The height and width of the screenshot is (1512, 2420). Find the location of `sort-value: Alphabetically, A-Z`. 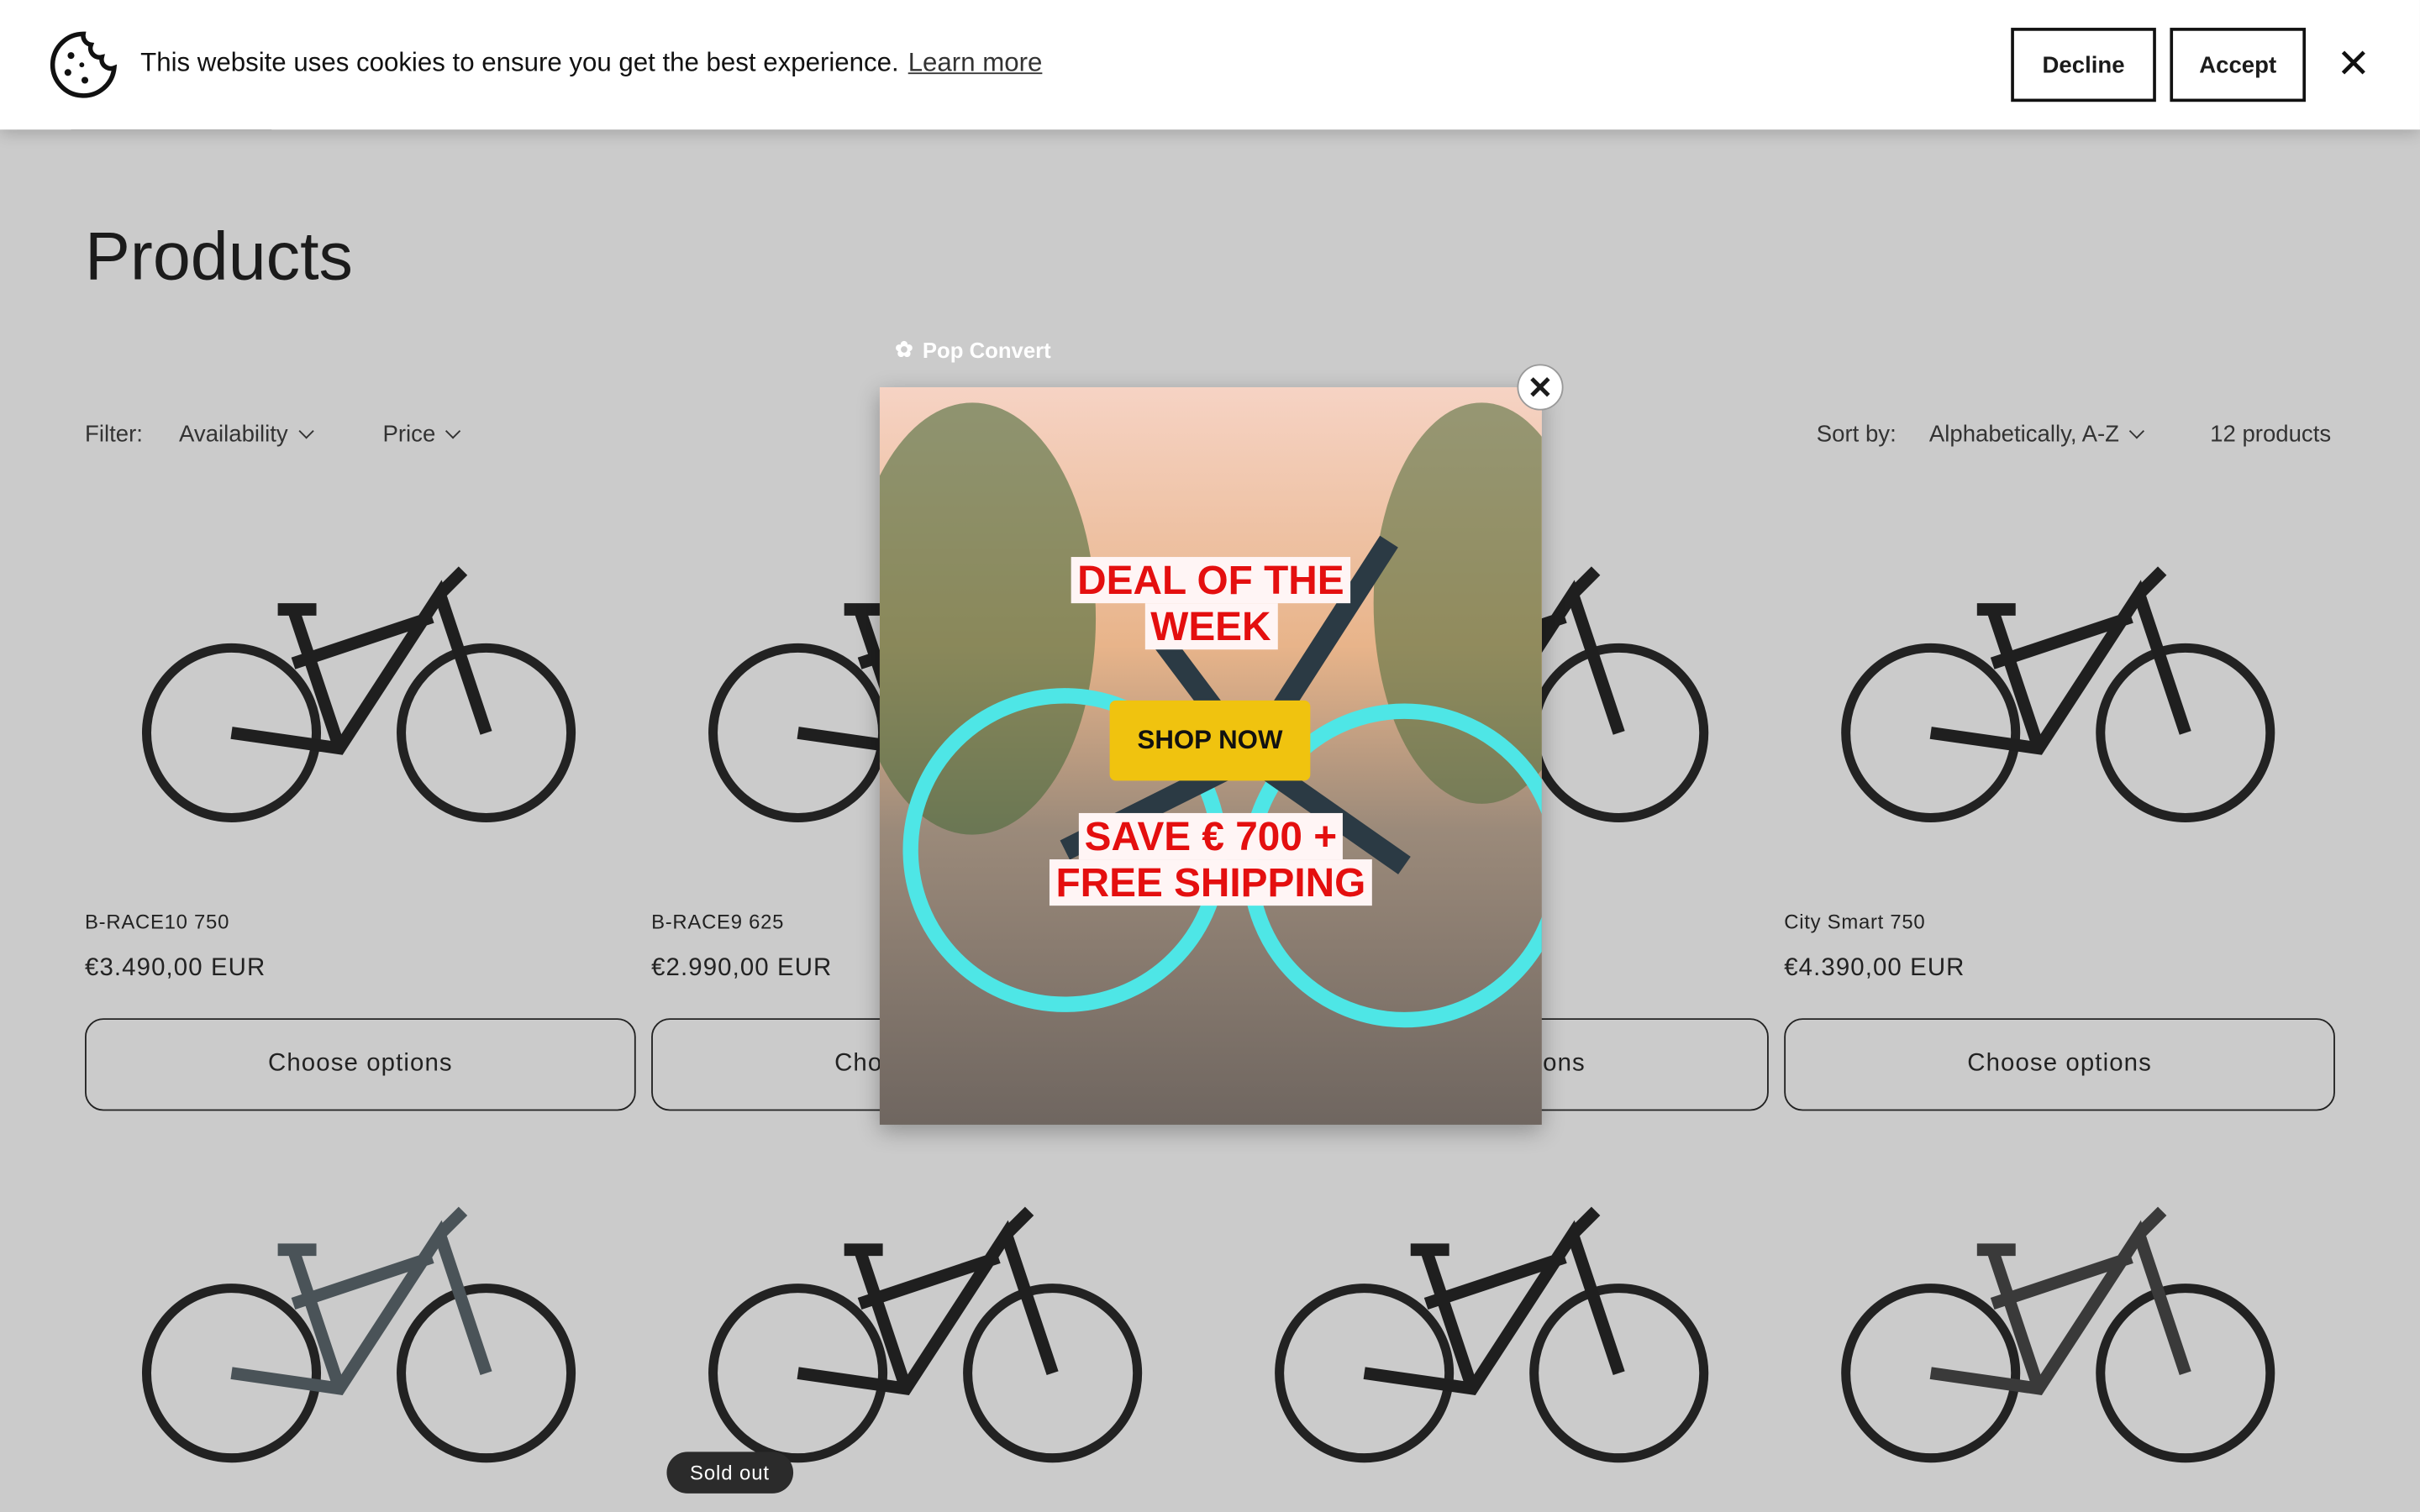

sort-value: Alphabetically, A-Z is located at coordinates (2024, 434).